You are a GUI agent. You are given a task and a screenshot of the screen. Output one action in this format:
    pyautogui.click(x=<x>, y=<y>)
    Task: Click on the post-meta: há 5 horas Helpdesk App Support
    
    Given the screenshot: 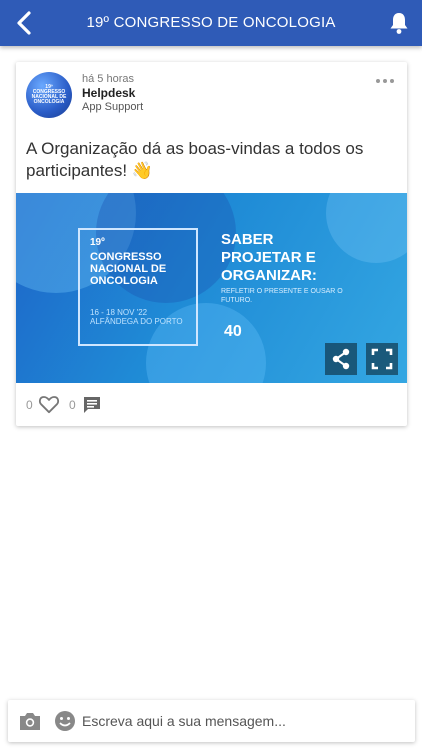 What is the action you would take?
    pyautogui.click(x=112, y=93)
    